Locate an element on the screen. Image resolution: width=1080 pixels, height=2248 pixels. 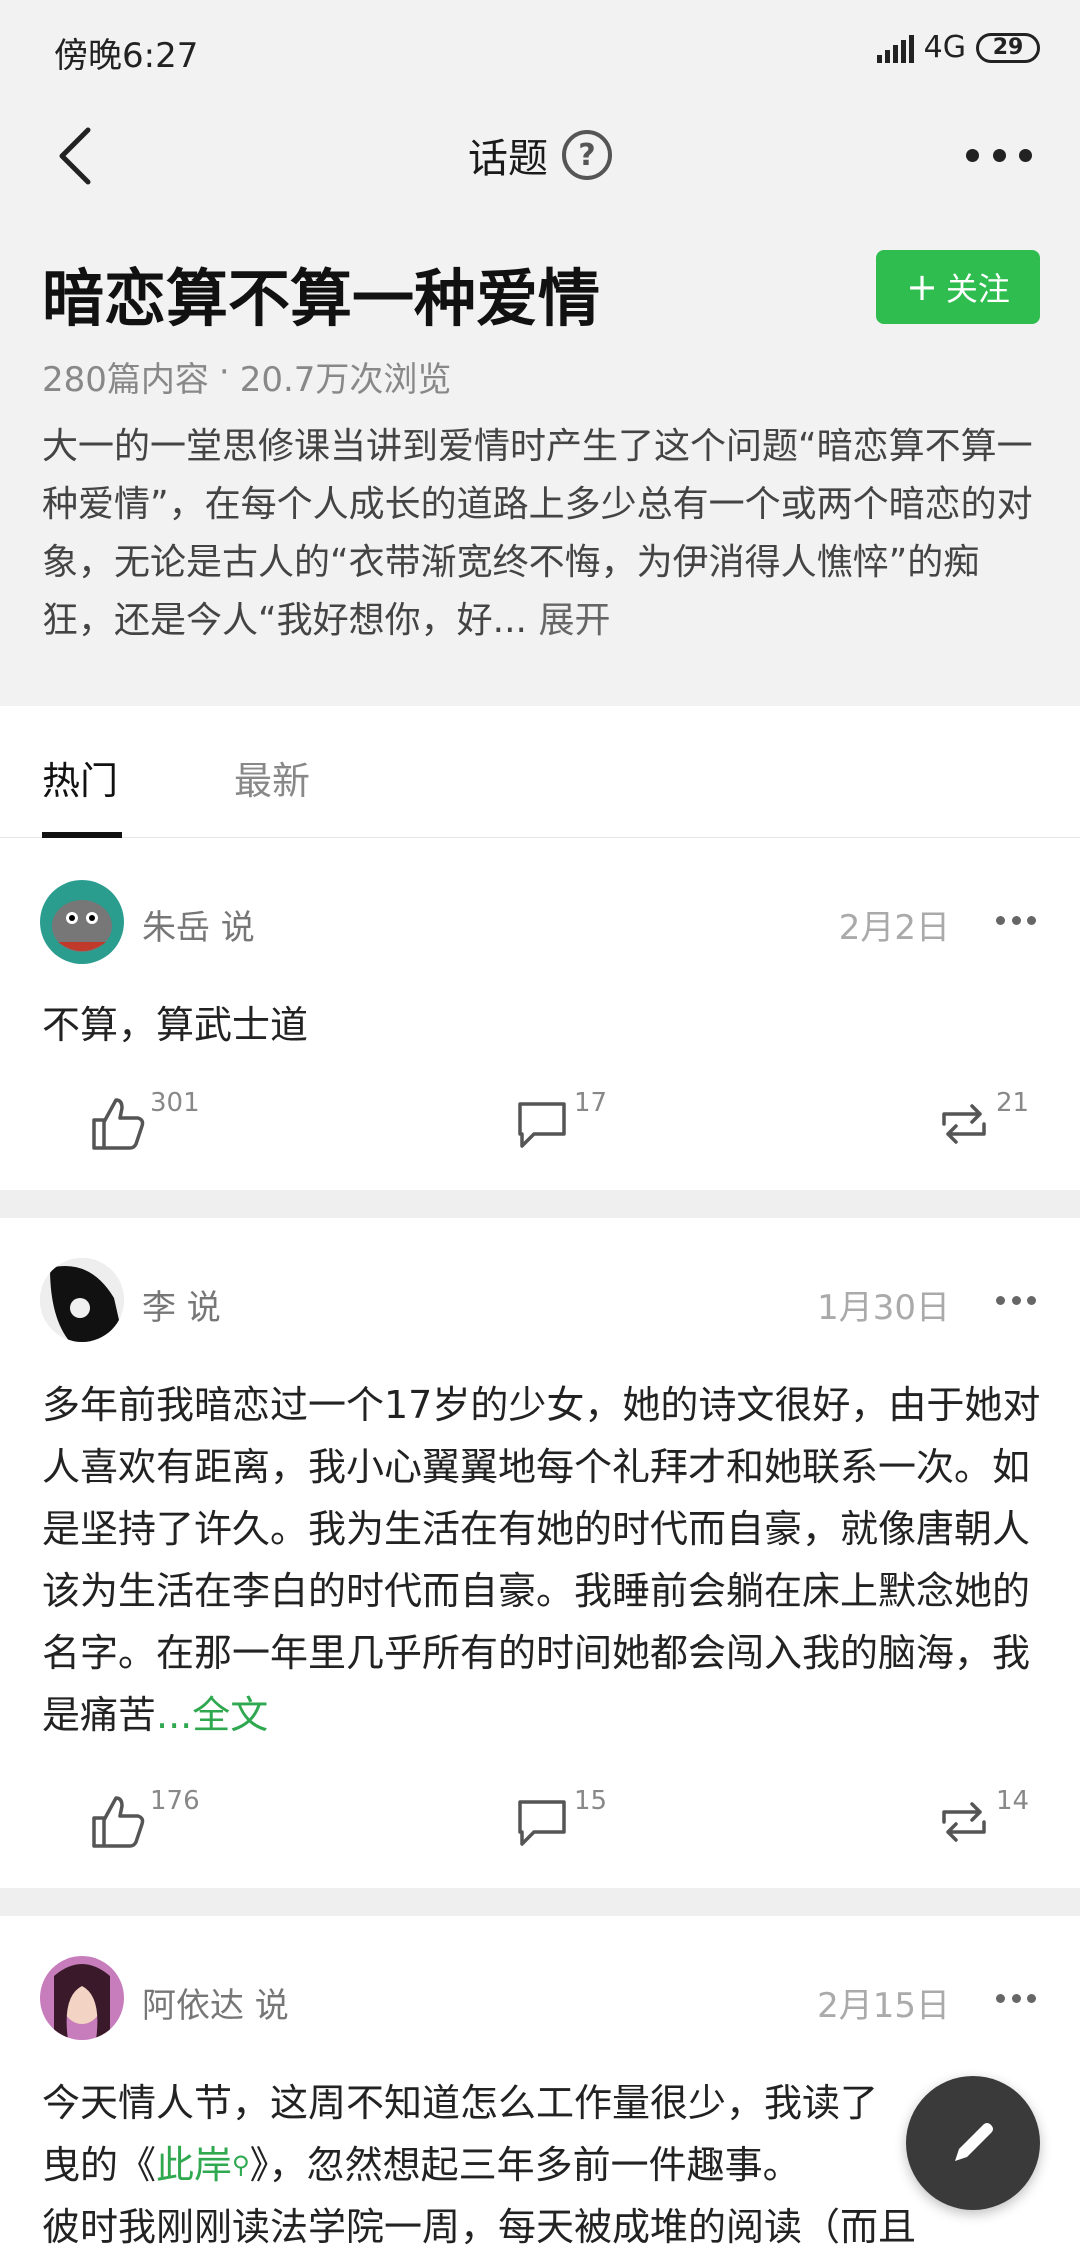
repost-button: 14 is located at coordinates (981, 1819).